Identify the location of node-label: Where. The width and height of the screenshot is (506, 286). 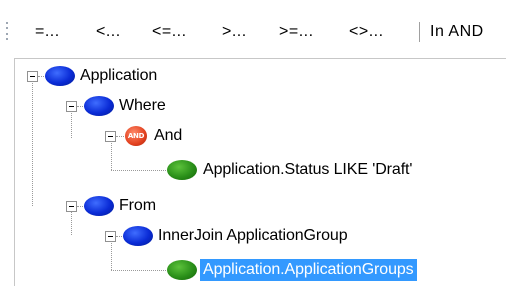
(142, 105).